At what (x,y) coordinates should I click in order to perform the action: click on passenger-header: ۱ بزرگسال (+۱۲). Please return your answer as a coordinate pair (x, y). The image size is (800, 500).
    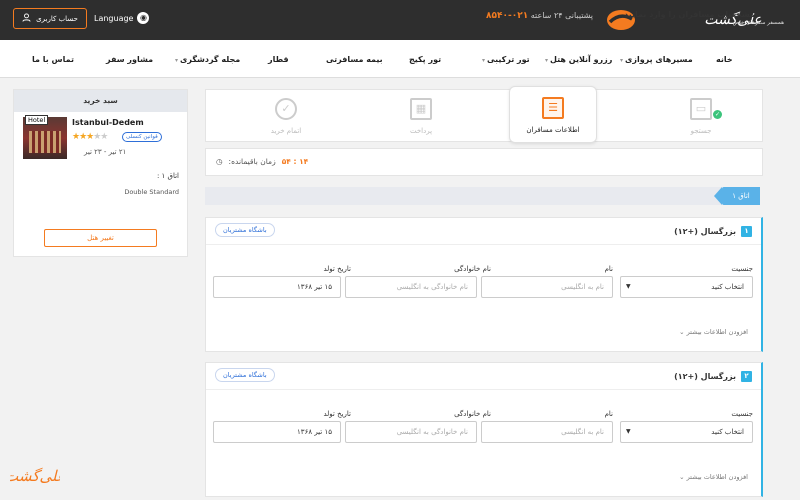
    Looking at the image, I should click on (713, 231).